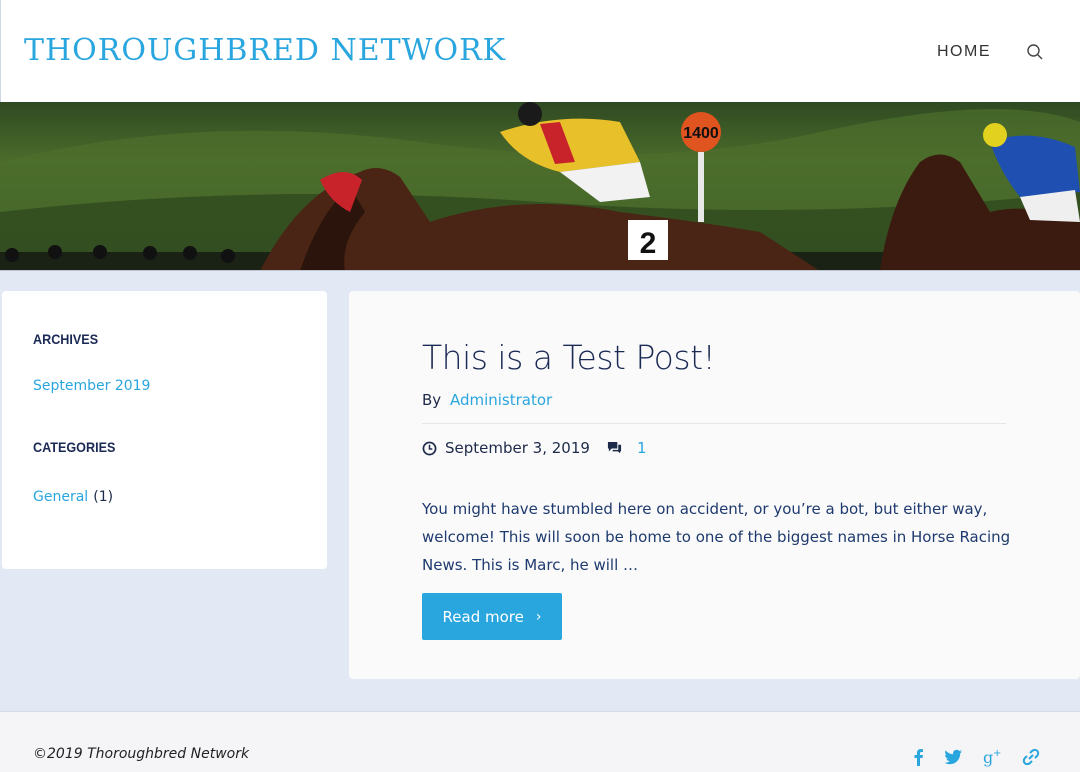  What do you see at coordinates (103, 497) in the screenshot?
I see `category-count: (1)` at bounding box center [103, 497].